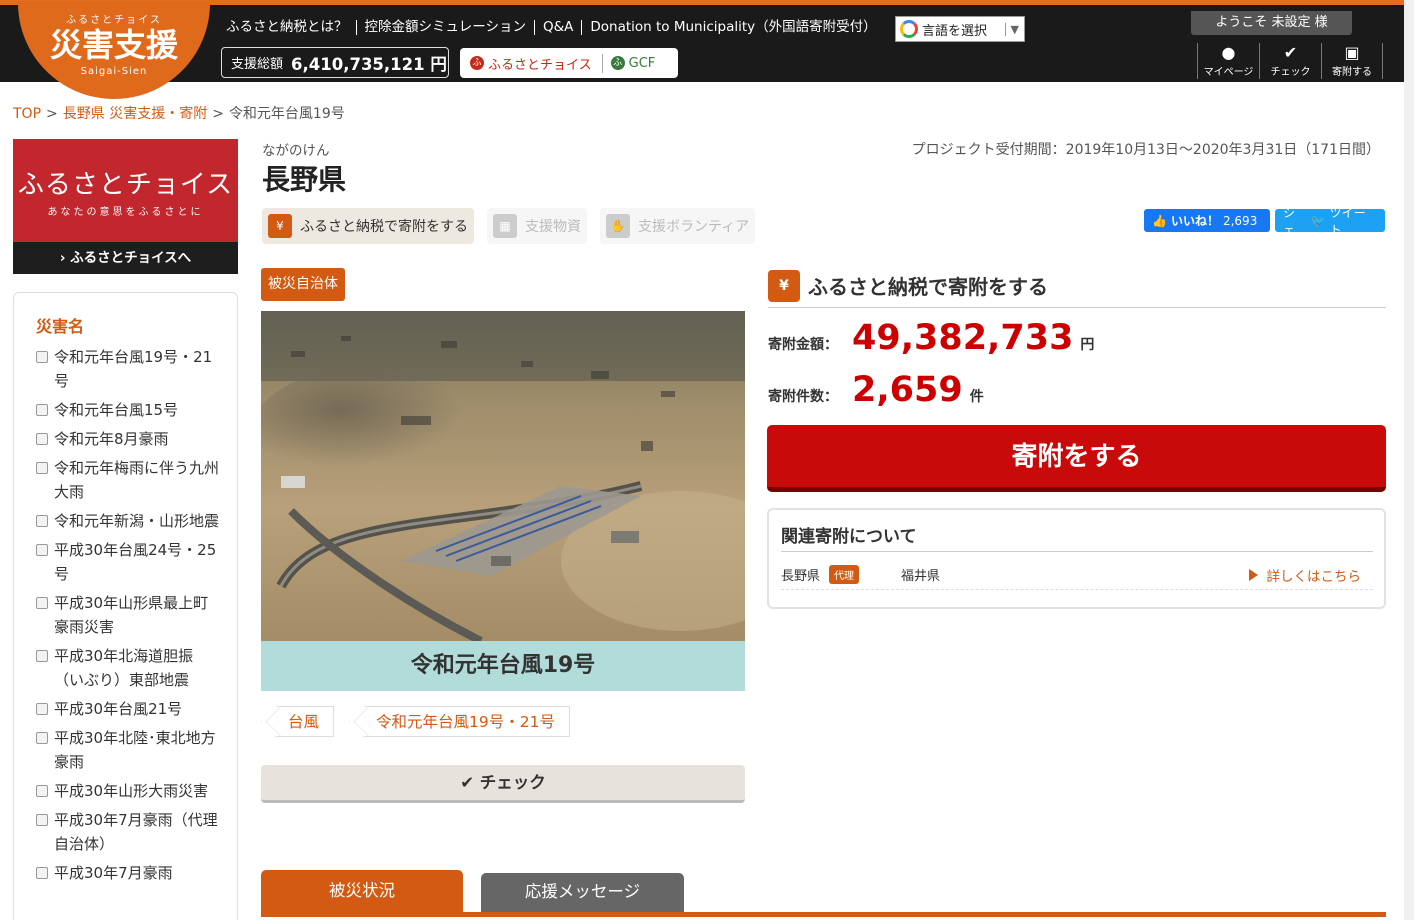  What do you see at coordinates (1228, 61) in the screenshot?
I see `mypage-button: ● マイページ` at bounding box center [1228, 61].